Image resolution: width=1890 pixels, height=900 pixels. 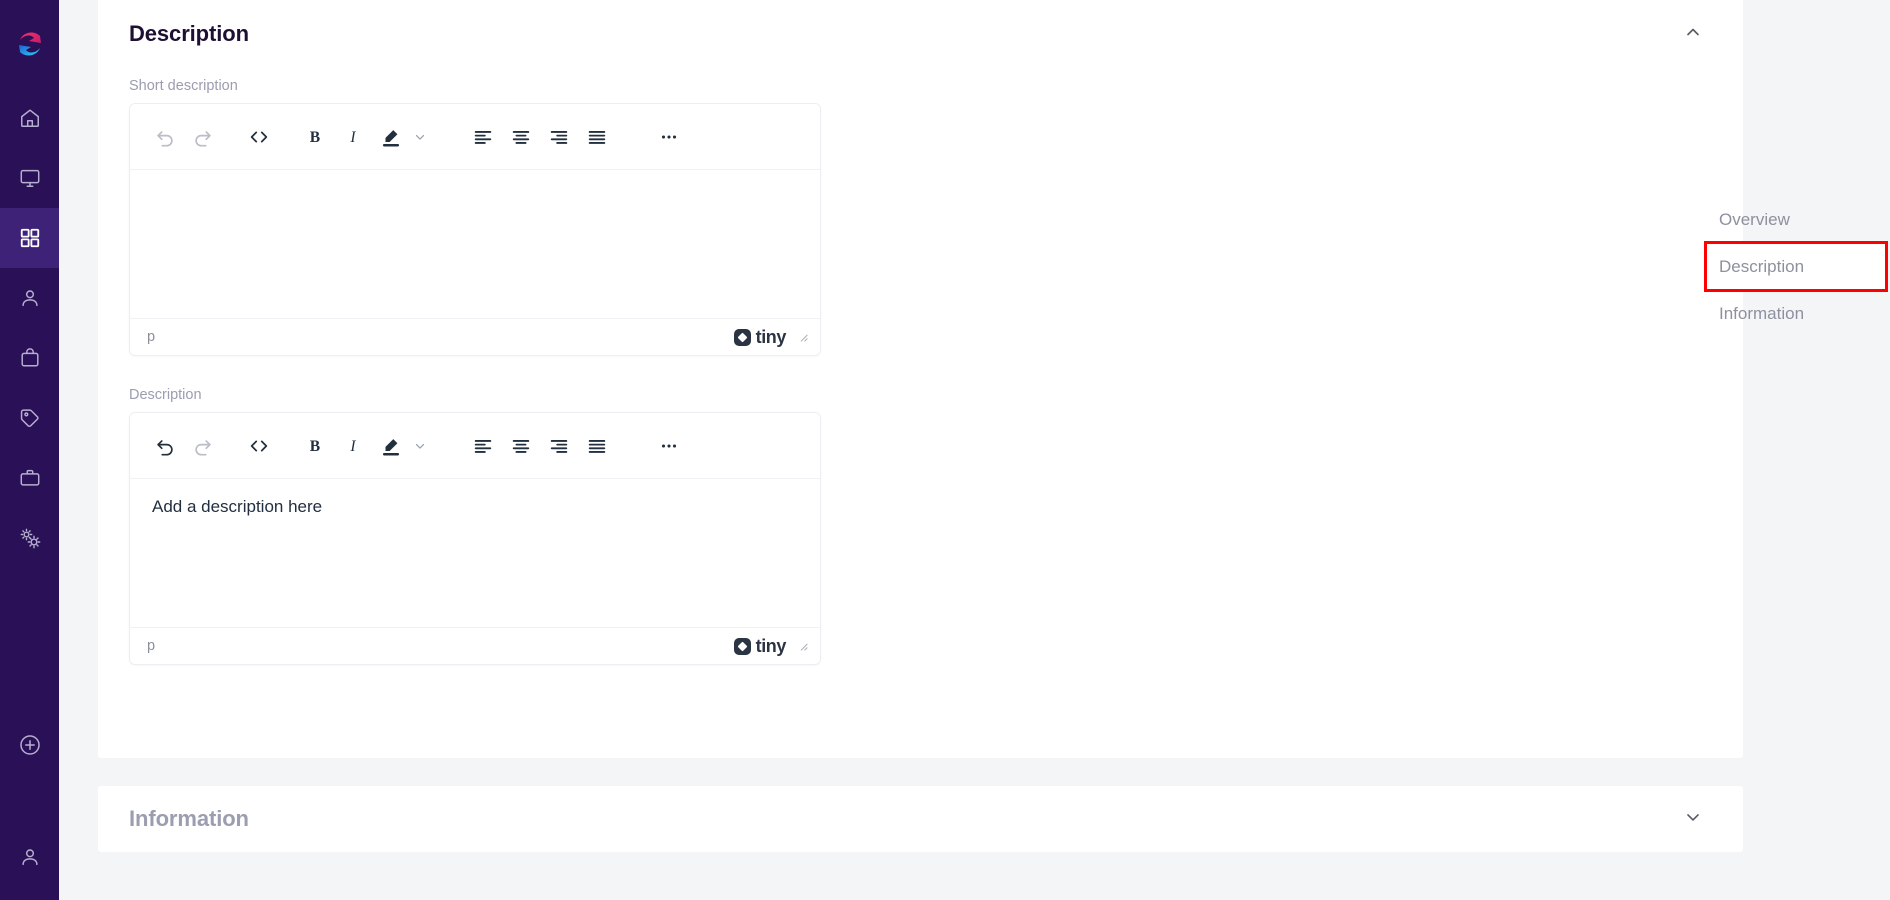 I want to click on information-section-title: Information, so click(x=189, y=818).